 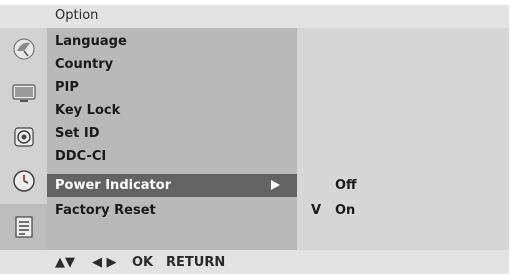 I want to click on menu-item-country: Country, so click(x=172, y=64).